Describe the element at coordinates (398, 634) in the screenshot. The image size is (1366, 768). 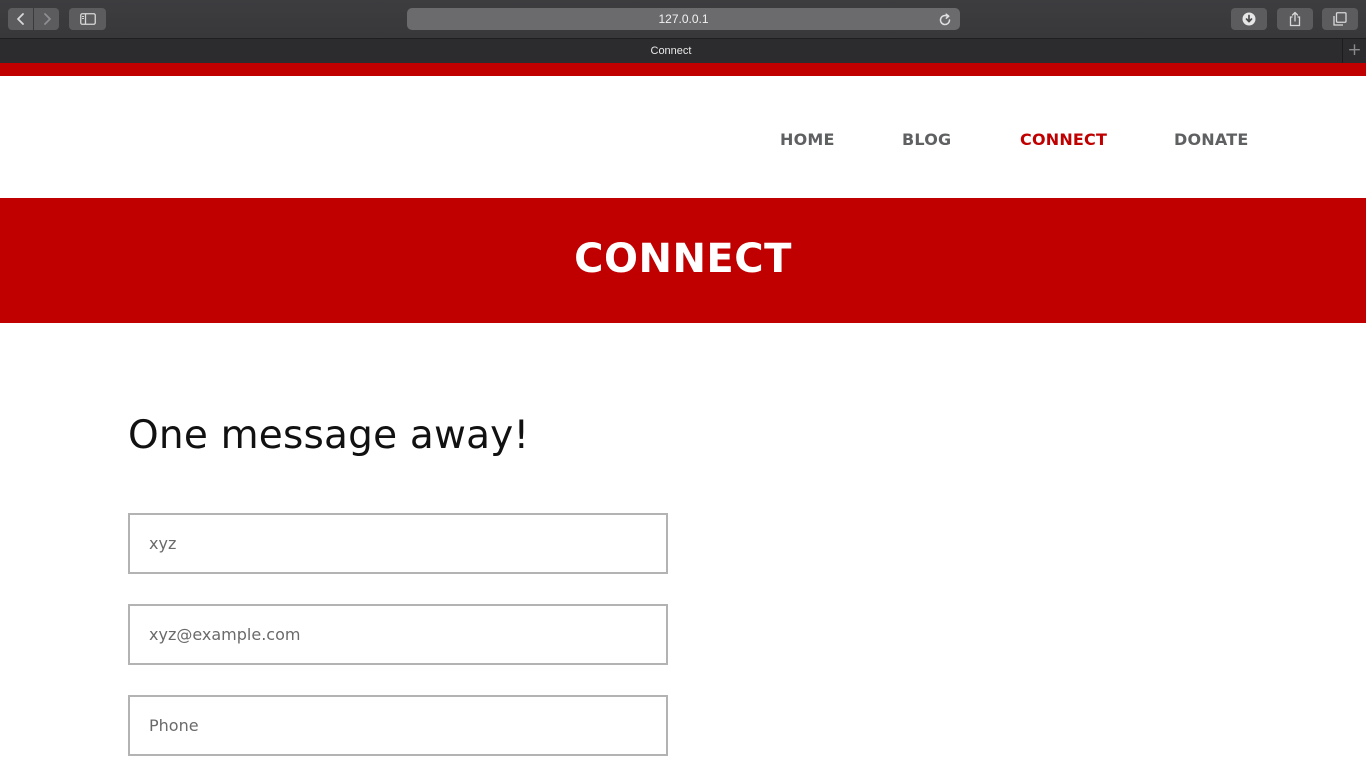
I see `email-input` at that location.